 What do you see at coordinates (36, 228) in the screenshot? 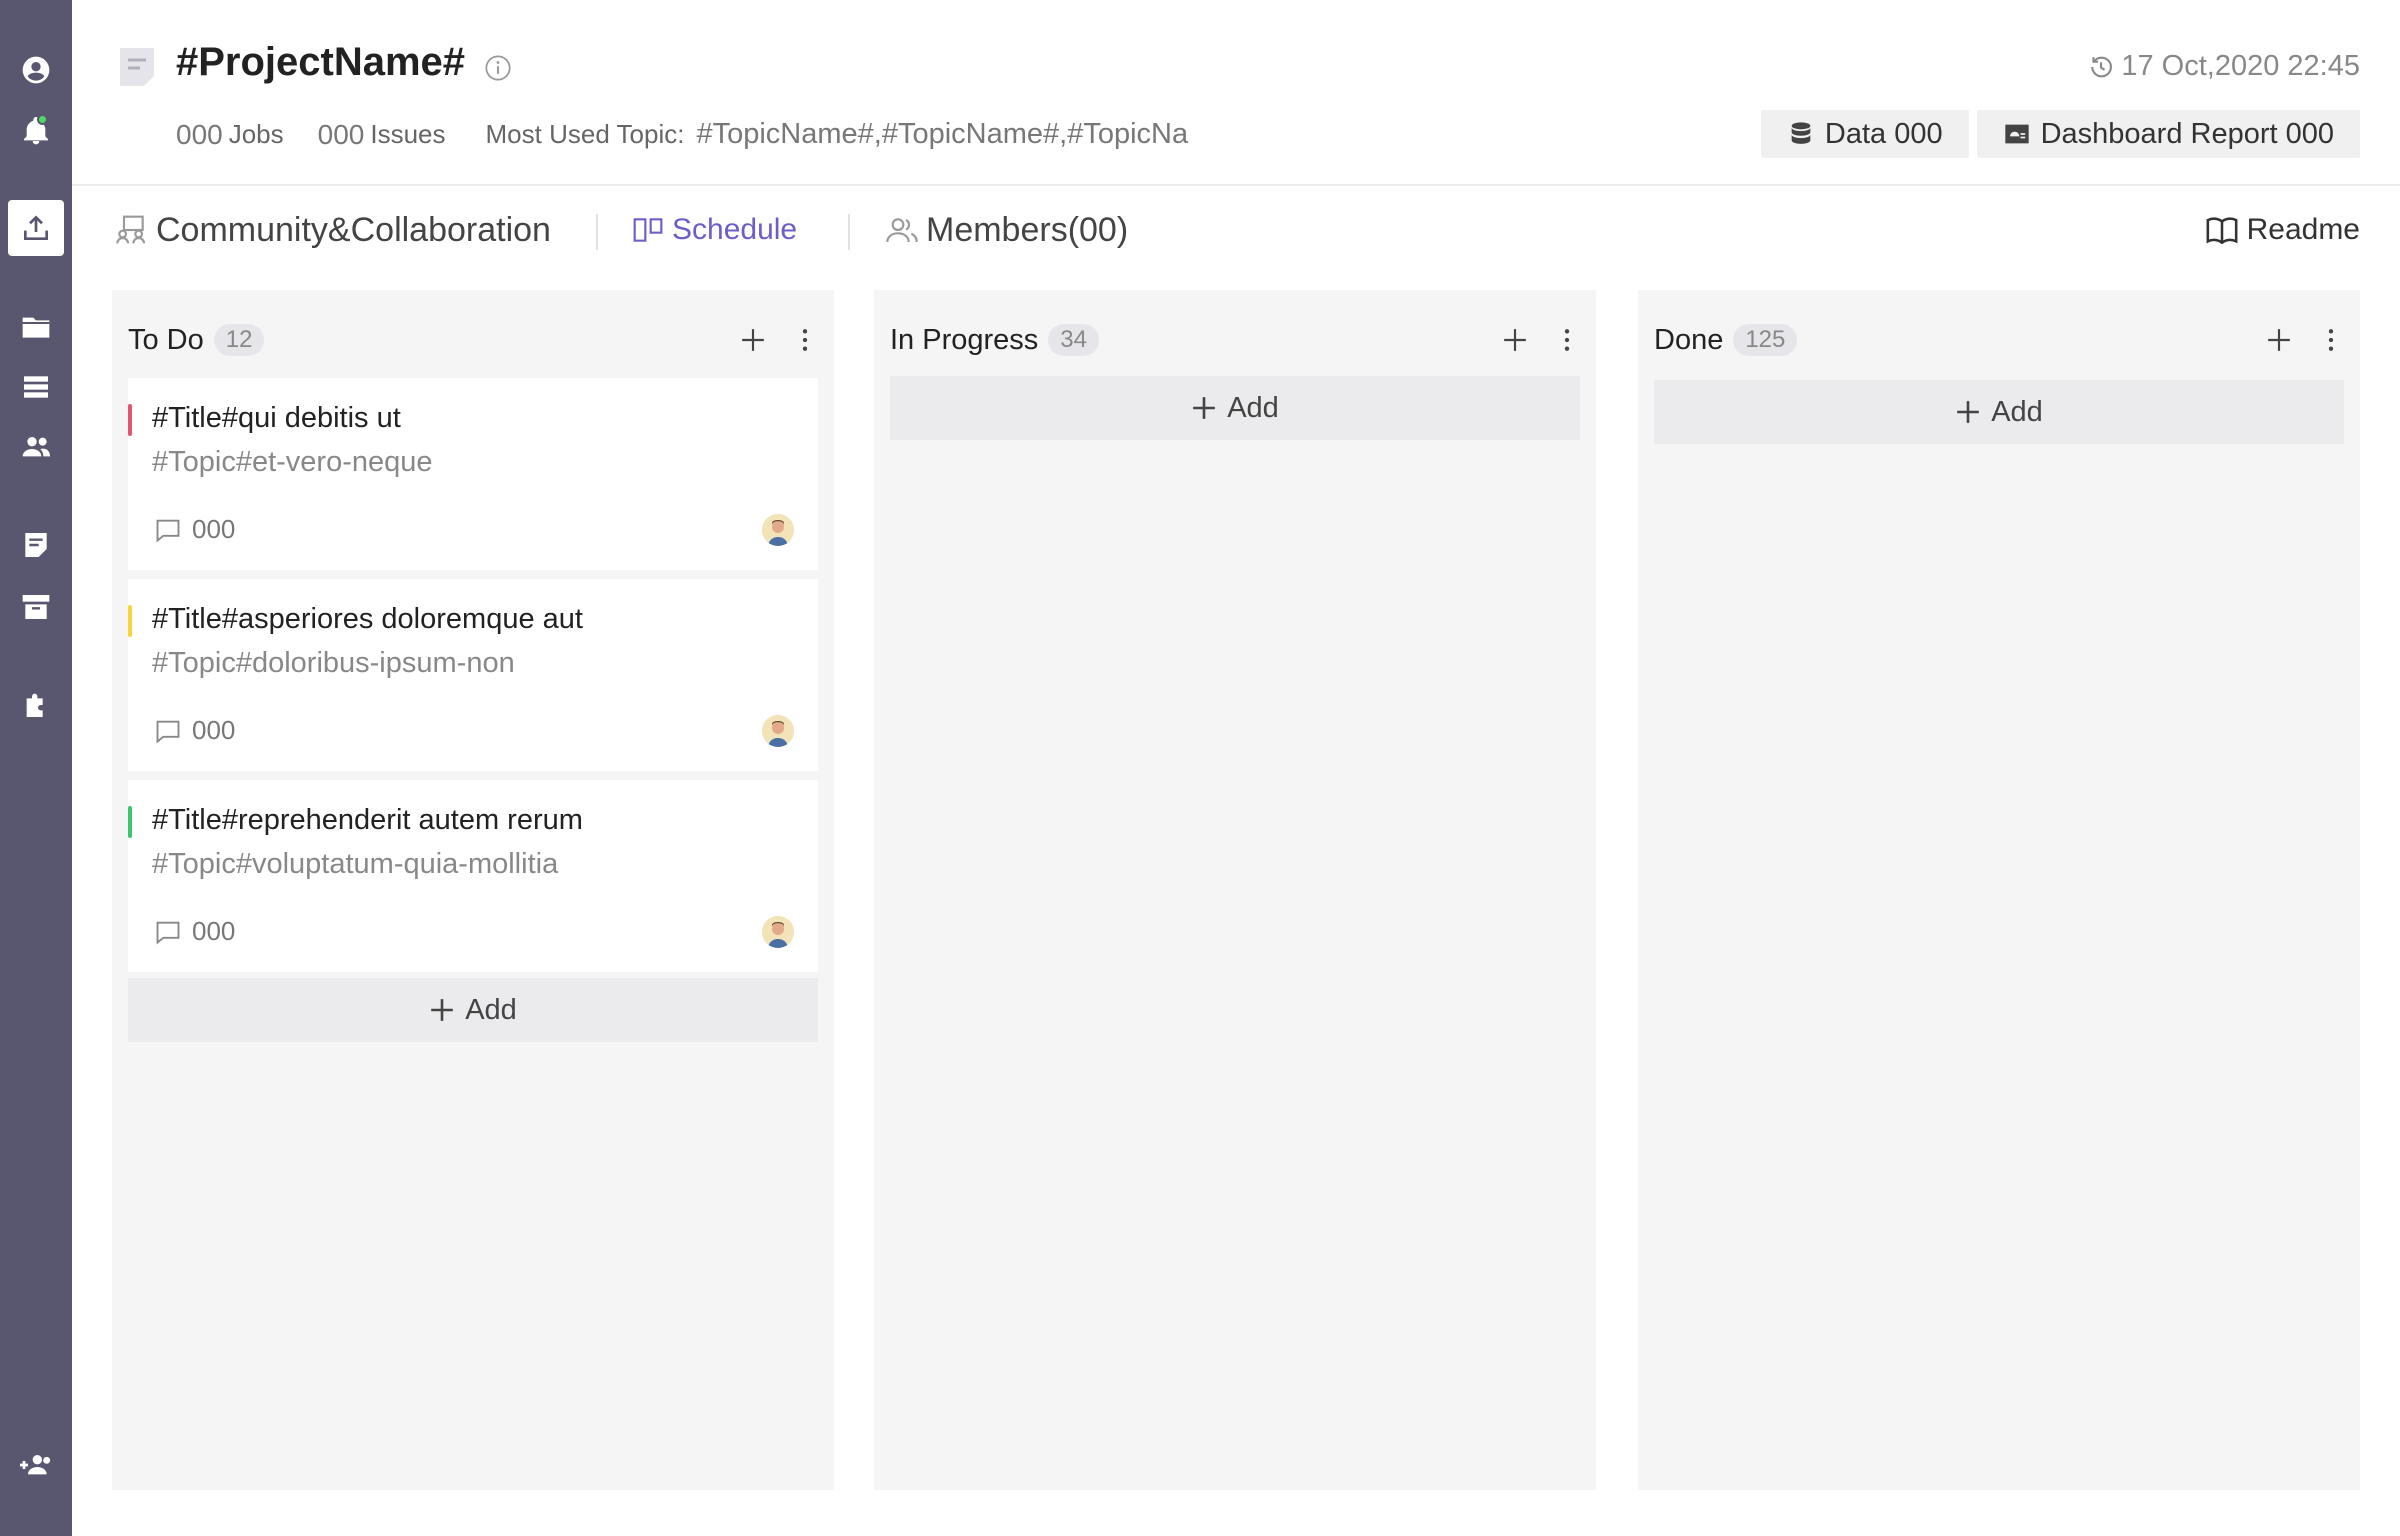
I see `upload-icon` at bounding box center [36, 228].